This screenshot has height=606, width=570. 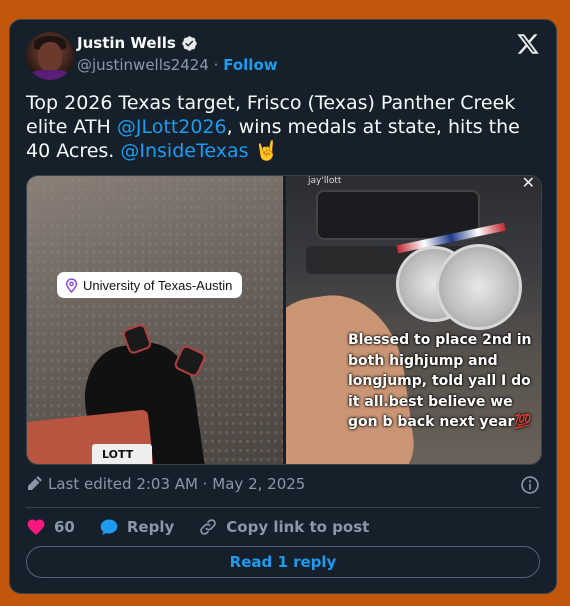 I want to click on verified-icon, so click(x=189, y=43).